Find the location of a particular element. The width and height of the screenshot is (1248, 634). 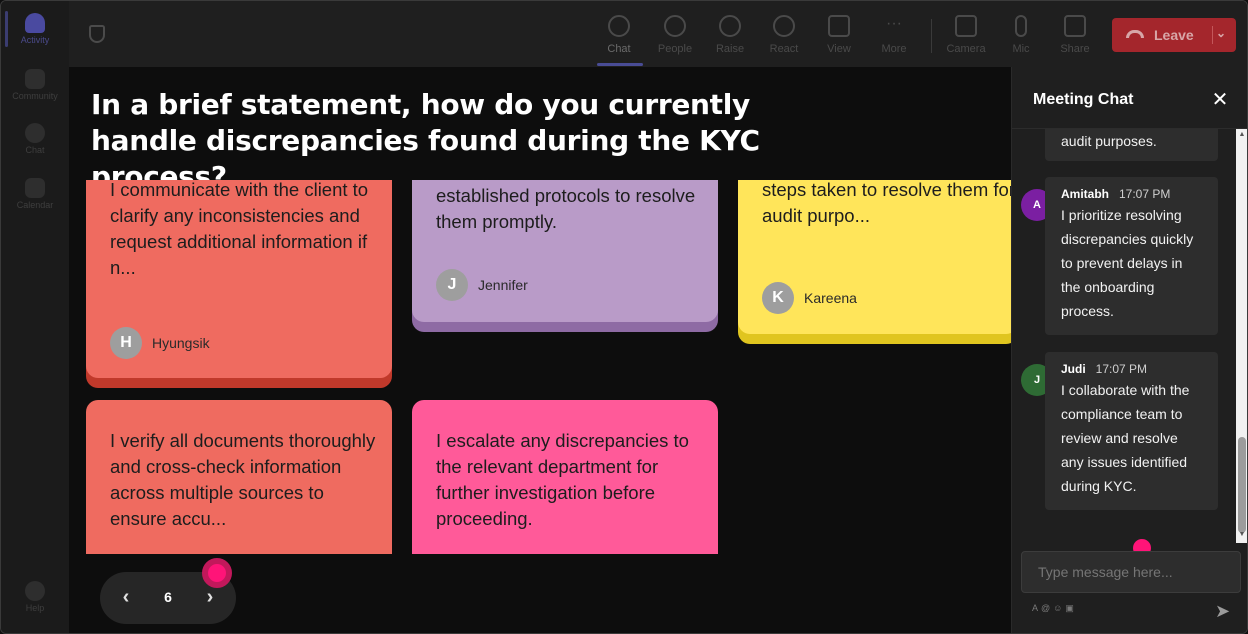

avatar: K is located at coordinates (778, 298).